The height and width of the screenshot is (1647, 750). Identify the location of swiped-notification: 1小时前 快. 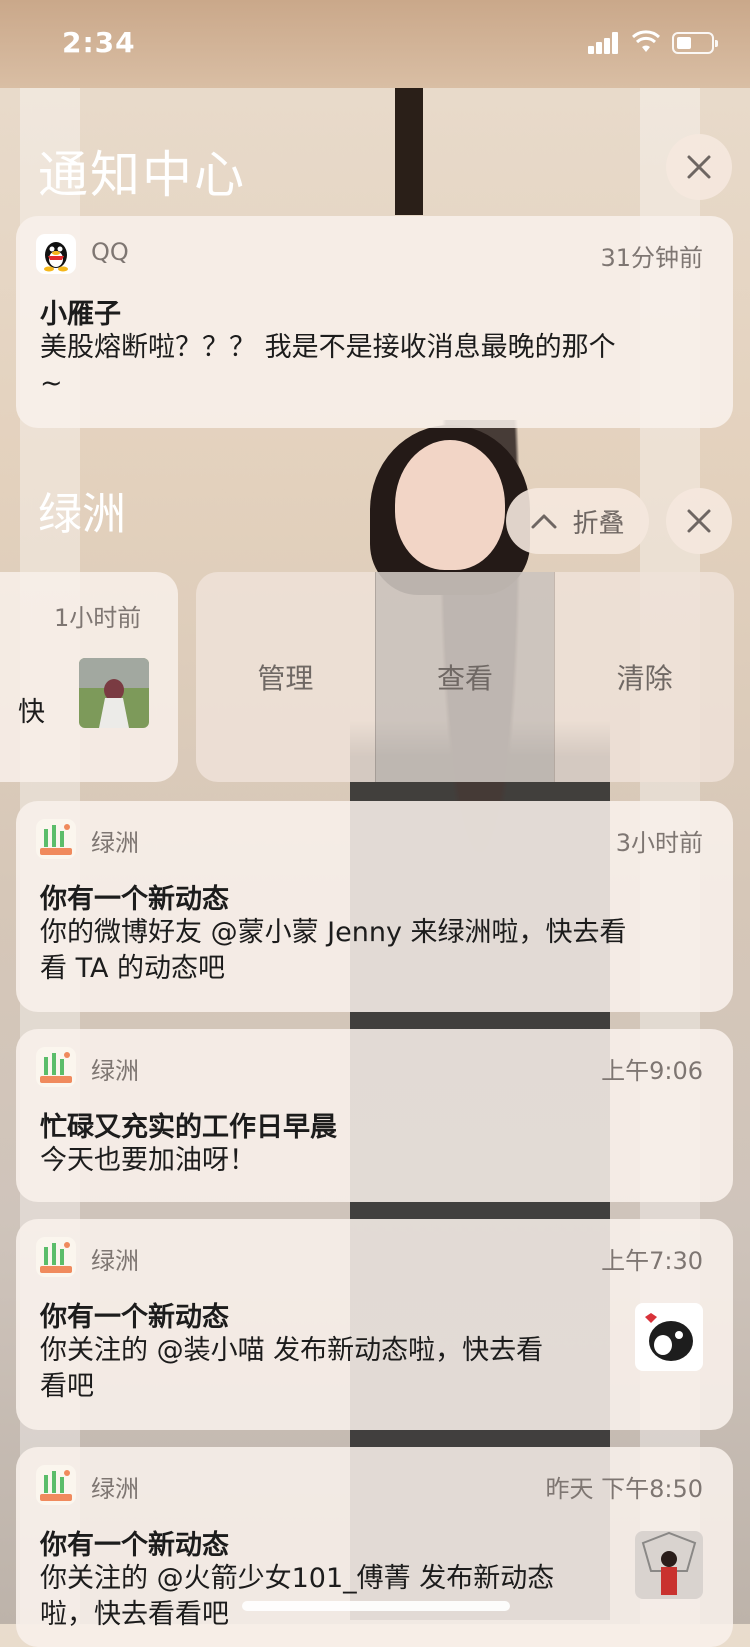
(89, 677).